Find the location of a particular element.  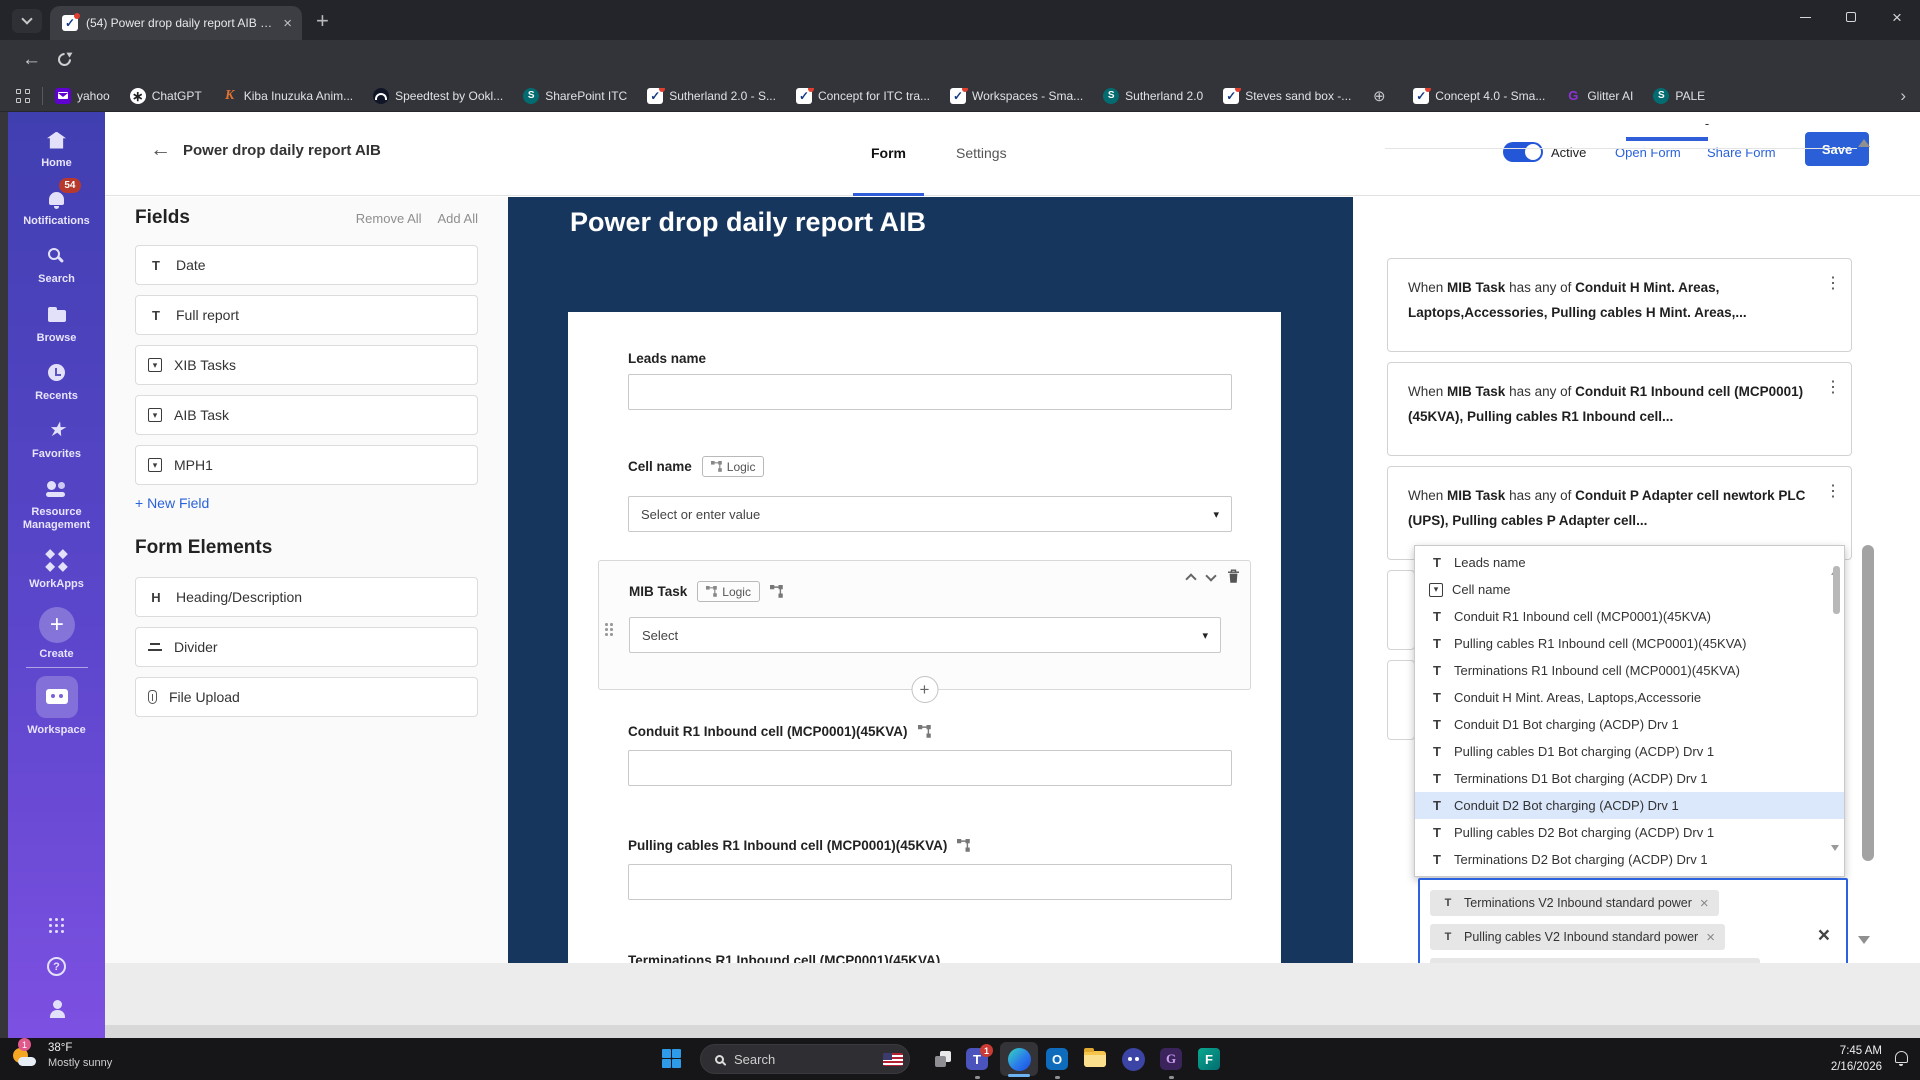

move-down-icon is located at coordinates (1211, 575).